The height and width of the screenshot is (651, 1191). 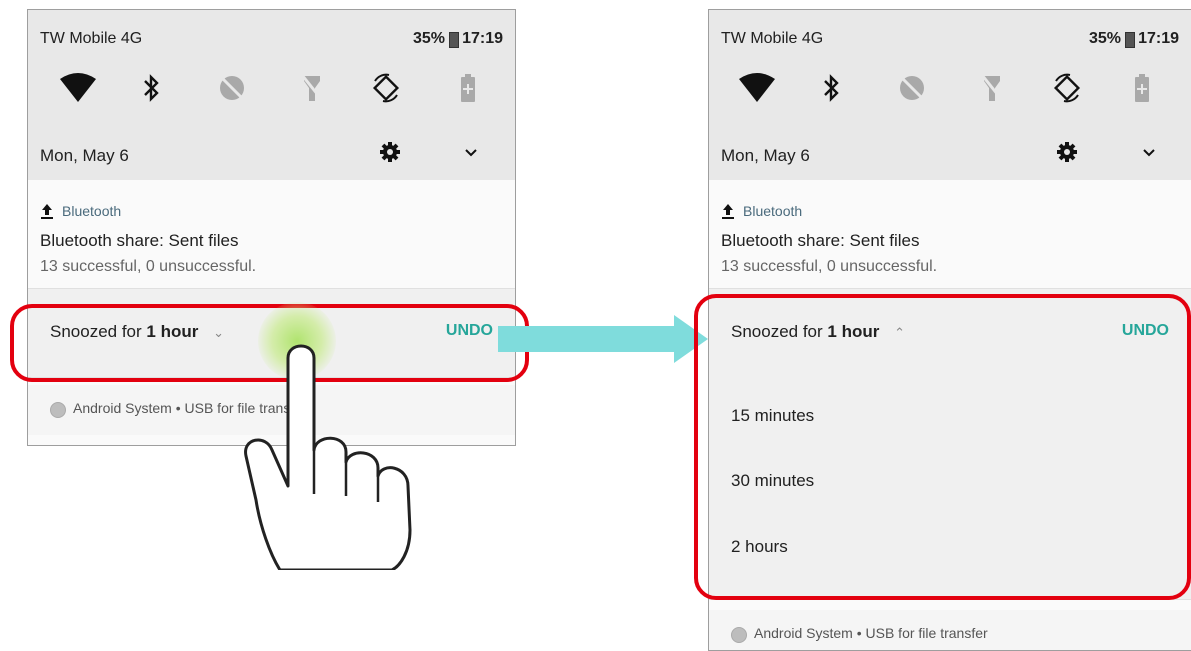 I want to click on android-system-label: Android System • USB for file transfer, so click(x=871, y=633).